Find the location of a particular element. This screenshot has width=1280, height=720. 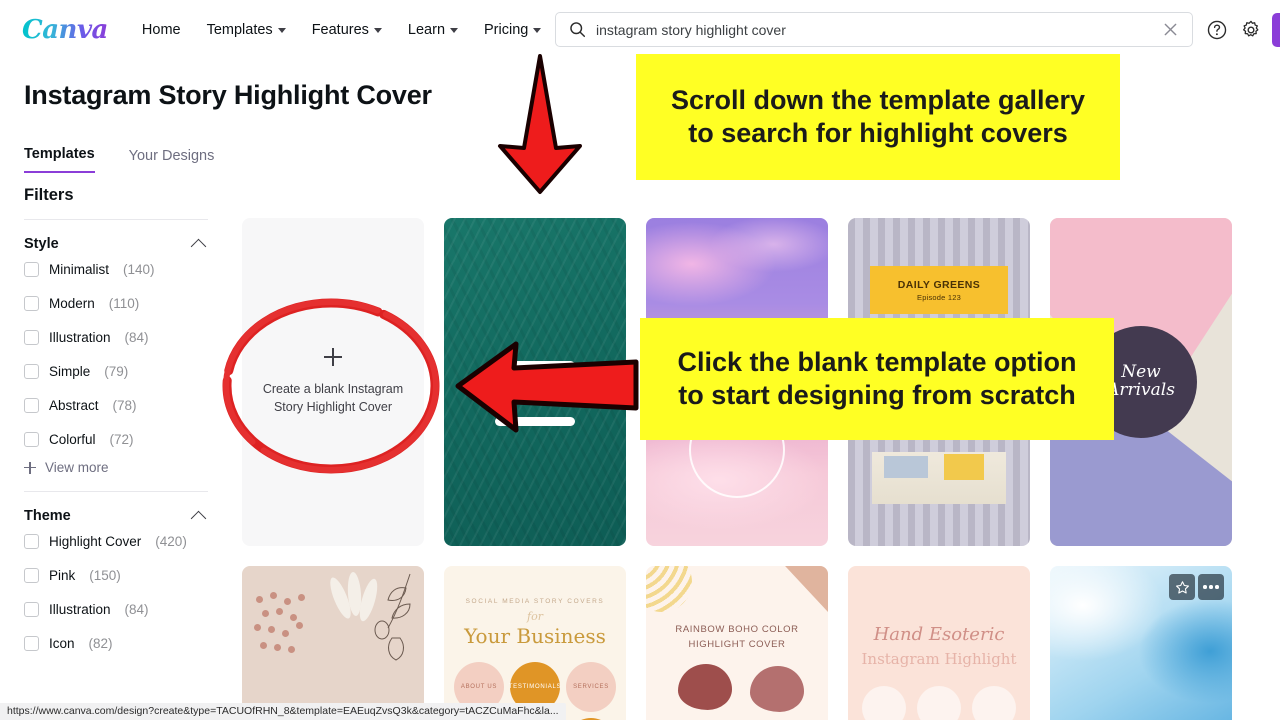

template-circle-row is located at coordinates (939, 703).